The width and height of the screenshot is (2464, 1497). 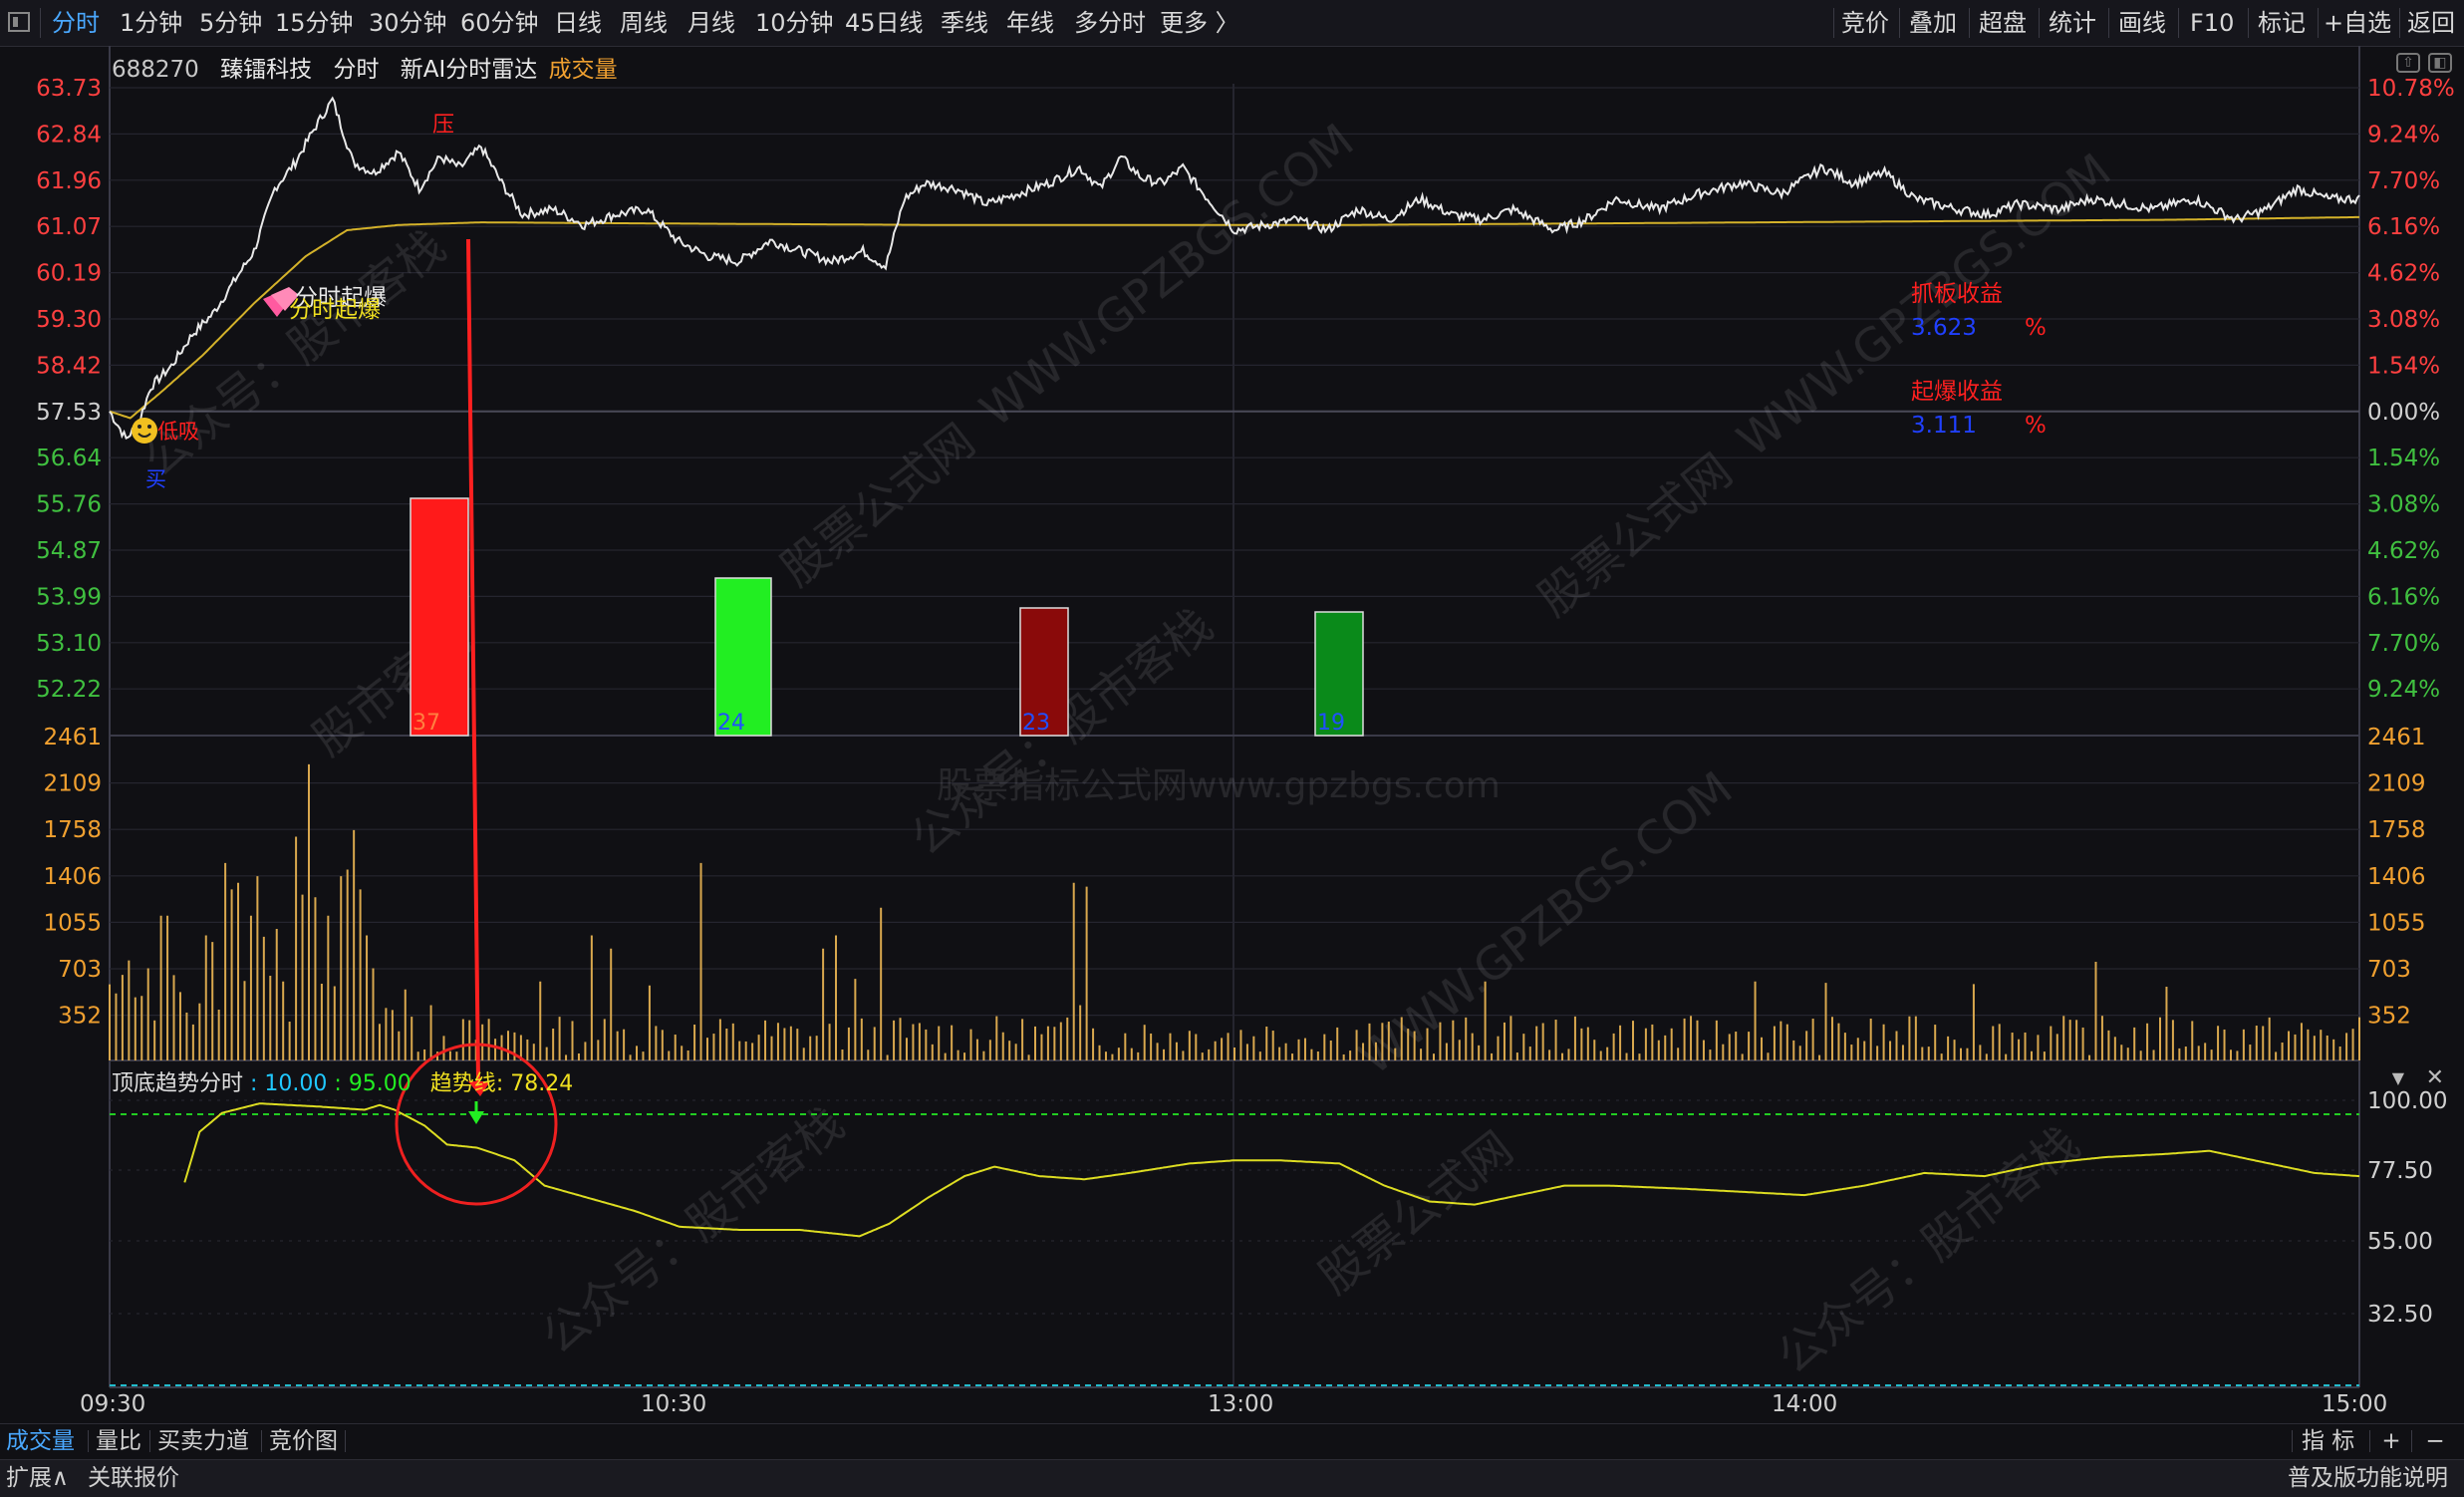 What do you see at coordinates (2003, 23) in the screenshot?
I see `super-board-button: 超盘` at bounding box center [2003, 23].